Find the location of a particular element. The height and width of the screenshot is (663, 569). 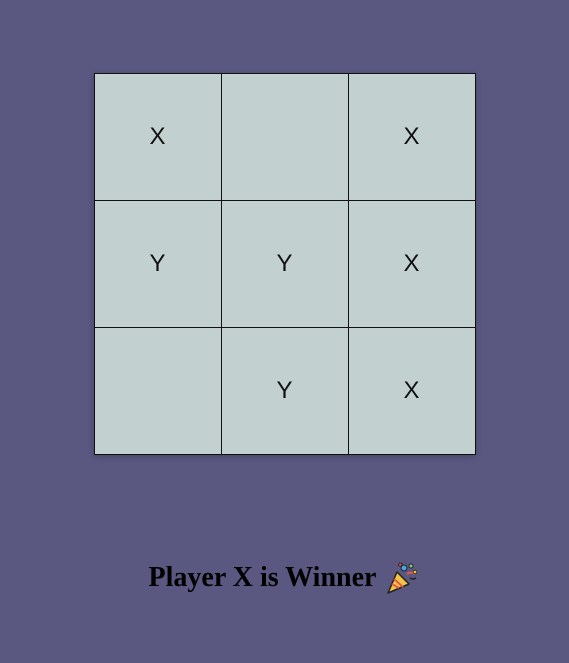

winner-status: Player X is Winner is located at coordinates (284, 578).